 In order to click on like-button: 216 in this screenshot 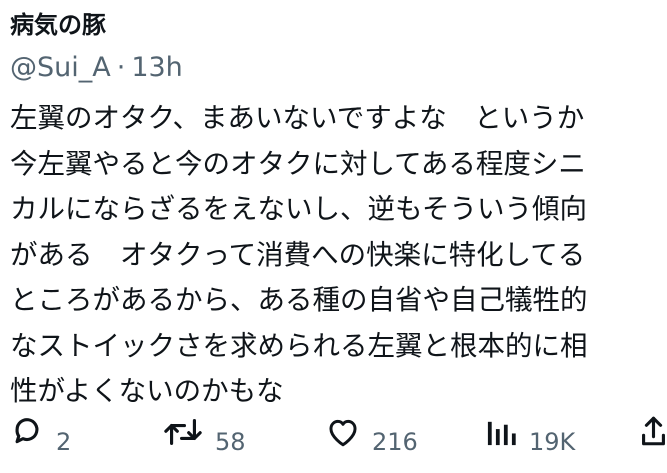, I will do `click(372, 435)`.